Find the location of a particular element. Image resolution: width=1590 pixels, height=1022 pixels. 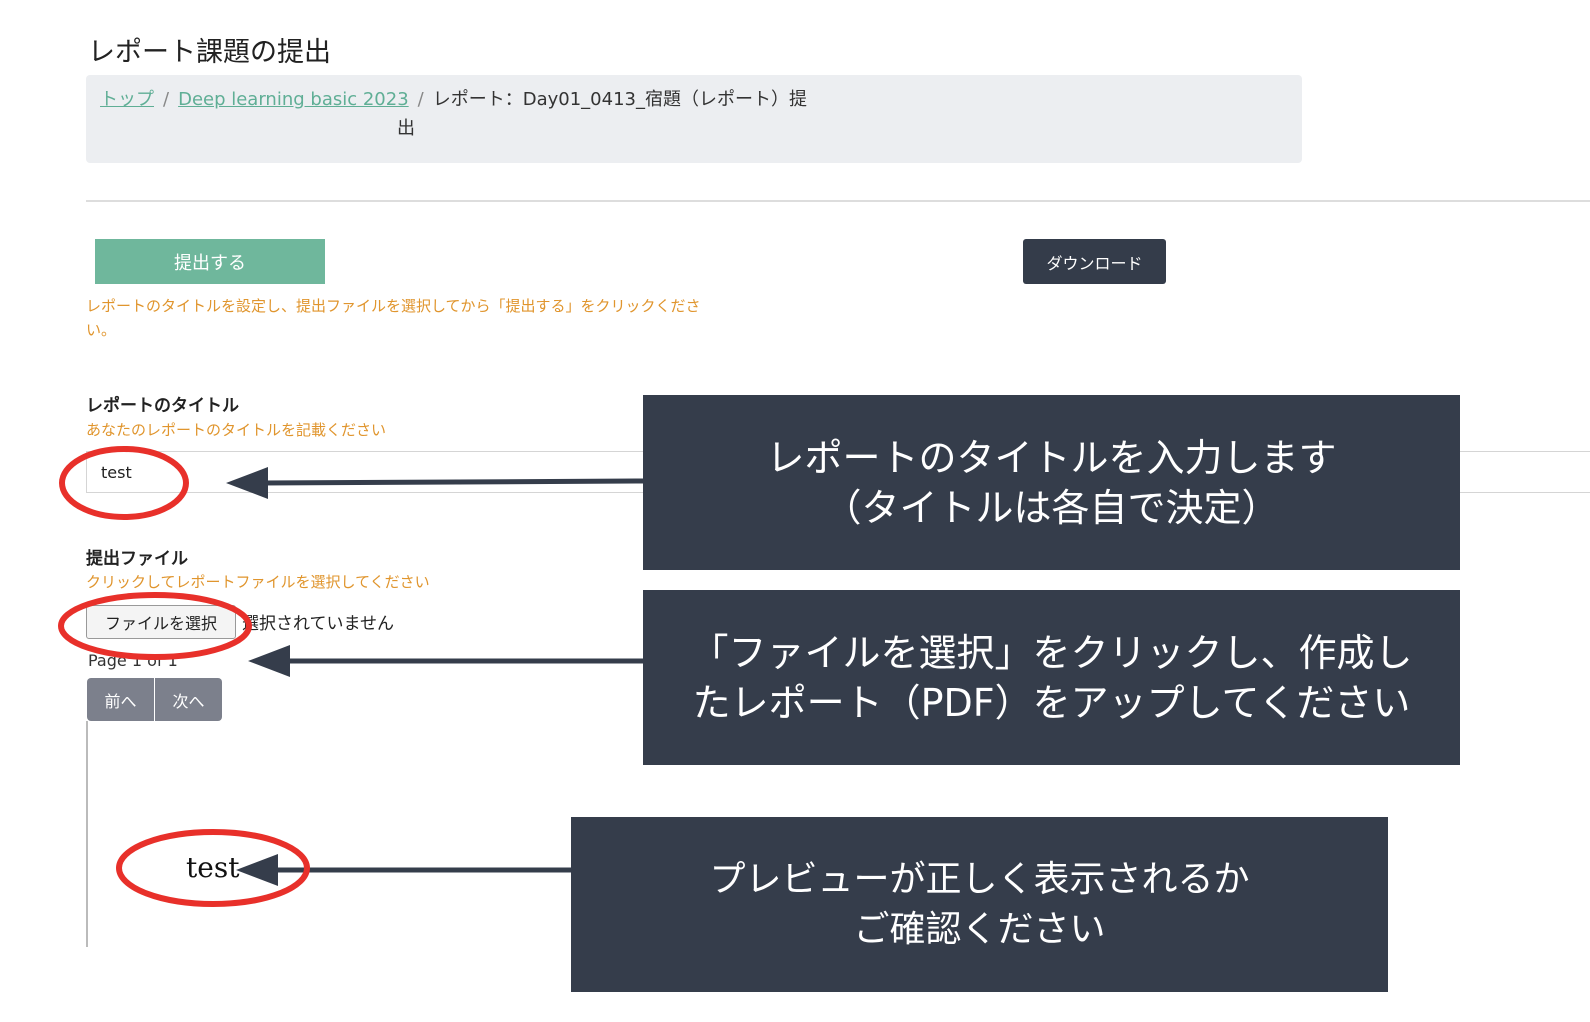

pdf-preview-frame is located at coordinates (87, 834).